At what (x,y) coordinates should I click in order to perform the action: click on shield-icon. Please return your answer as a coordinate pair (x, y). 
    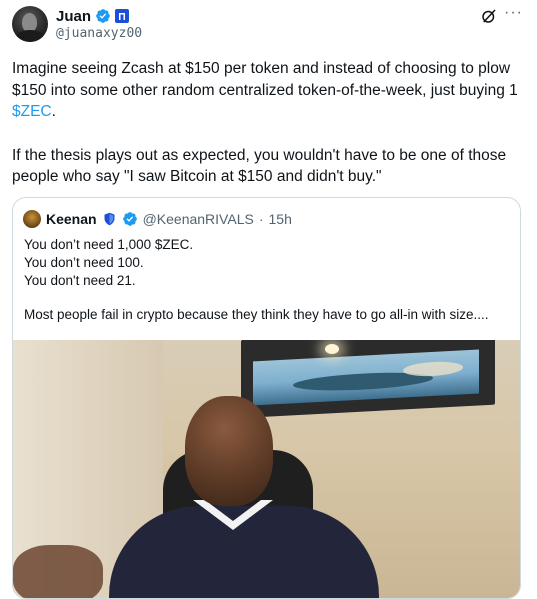
    Looking at the image, I should click on (109, 219).